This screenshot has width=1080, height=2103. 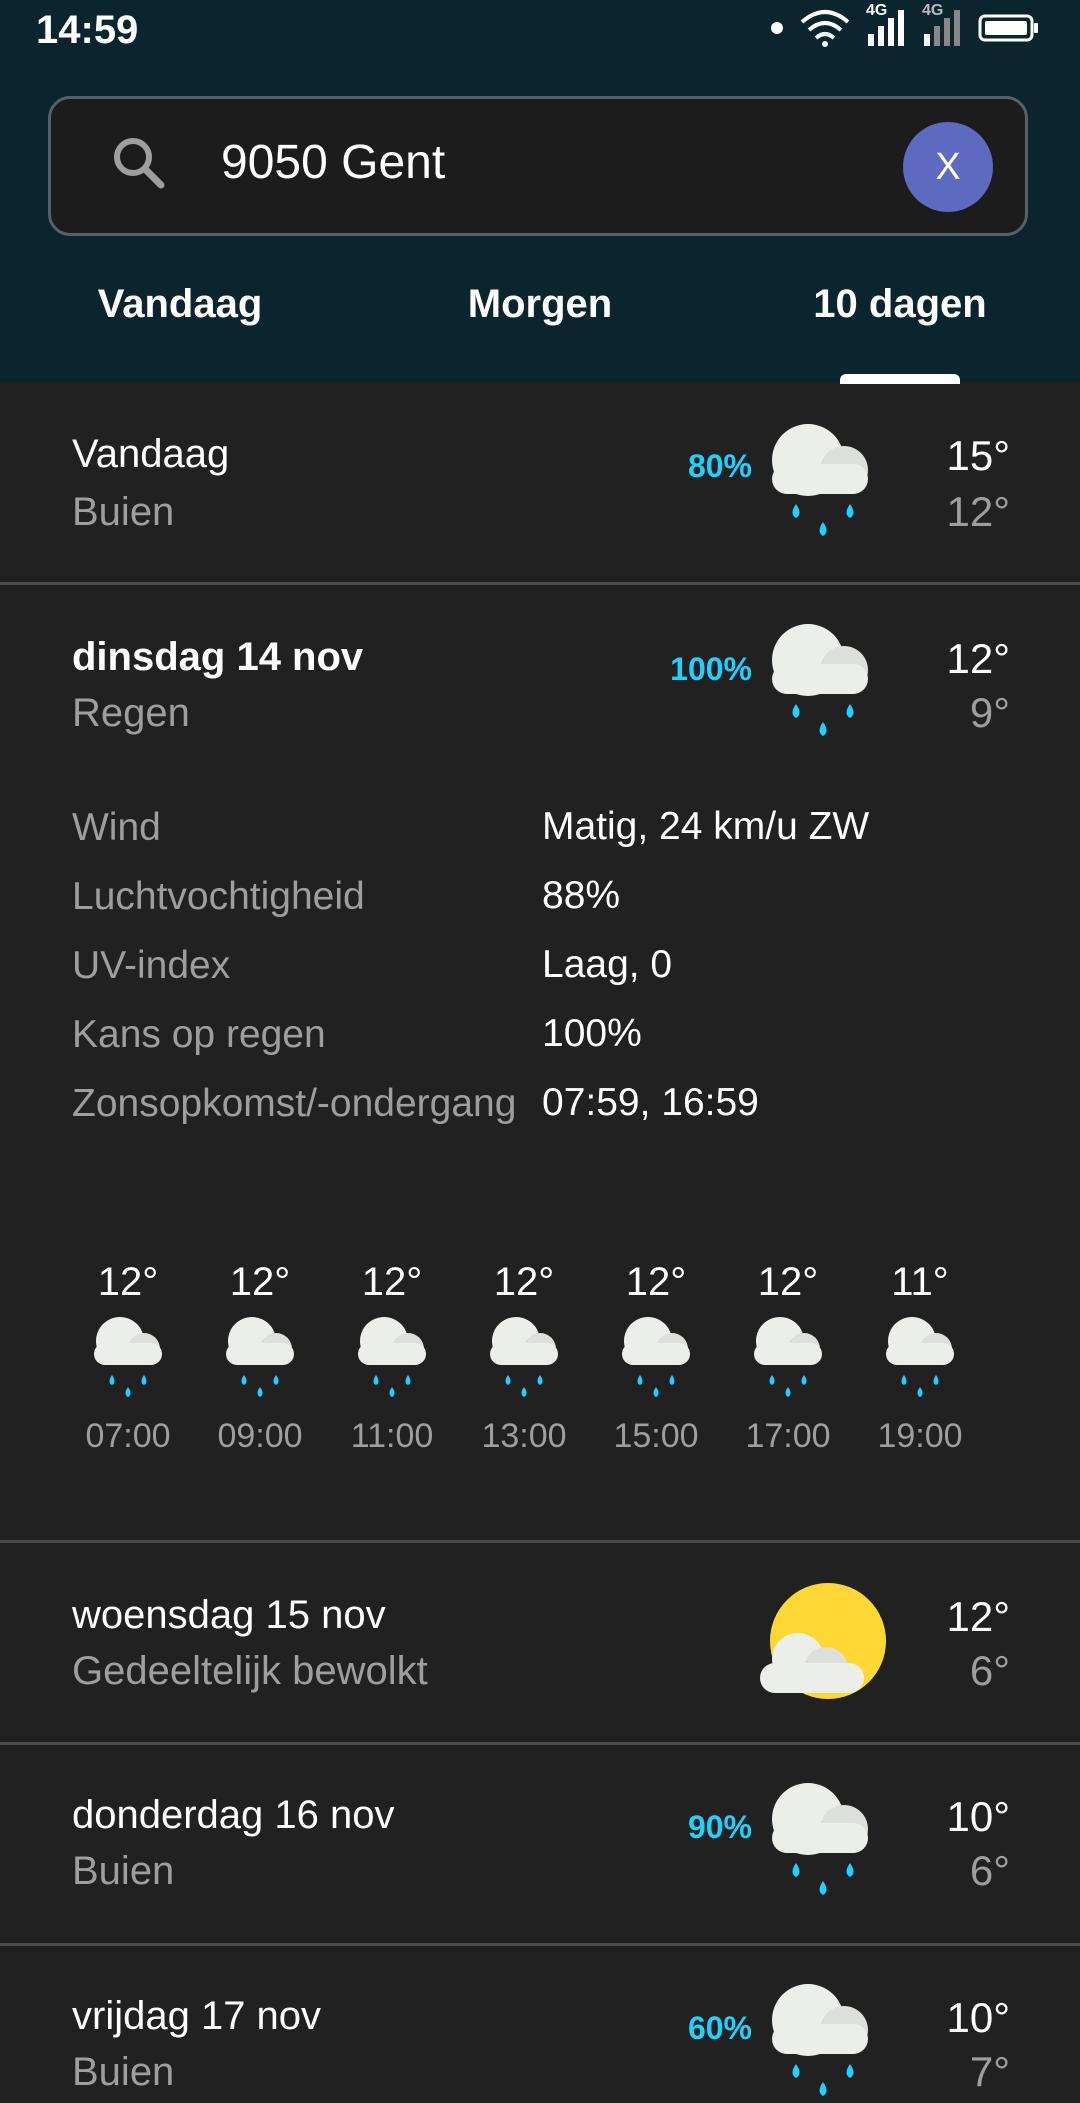 I want to click on hour-item: 12° 07:00, so click(x=128, y=1358).